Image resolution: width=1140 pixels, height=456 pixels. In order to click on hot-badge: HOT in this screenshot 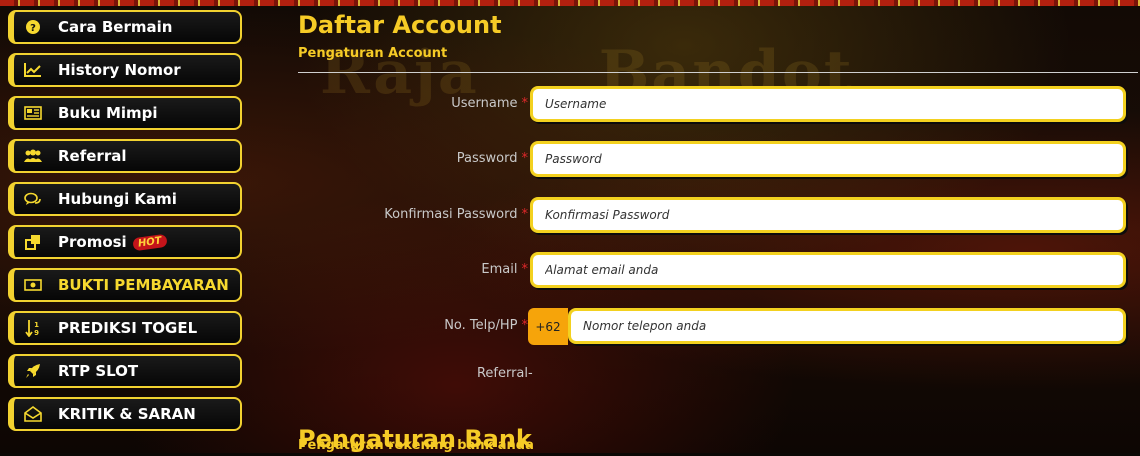, I will do `click(149, 242)`.